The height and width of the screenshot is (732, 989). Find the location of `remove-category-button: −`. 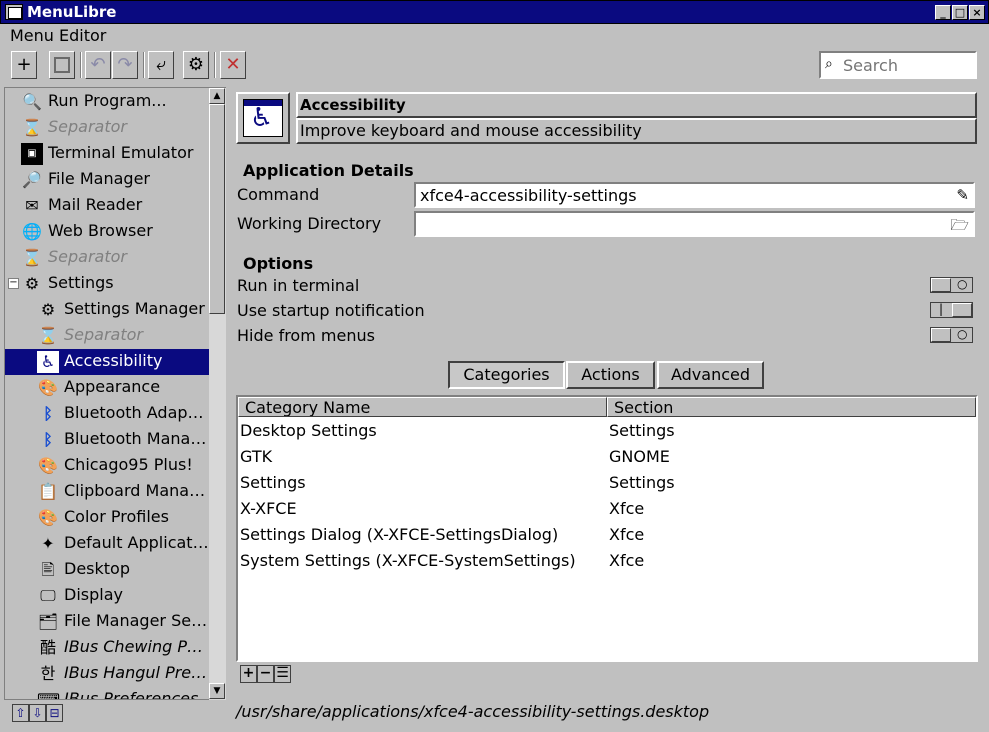

remove-category-button: − is located at coordinates (265, 674).